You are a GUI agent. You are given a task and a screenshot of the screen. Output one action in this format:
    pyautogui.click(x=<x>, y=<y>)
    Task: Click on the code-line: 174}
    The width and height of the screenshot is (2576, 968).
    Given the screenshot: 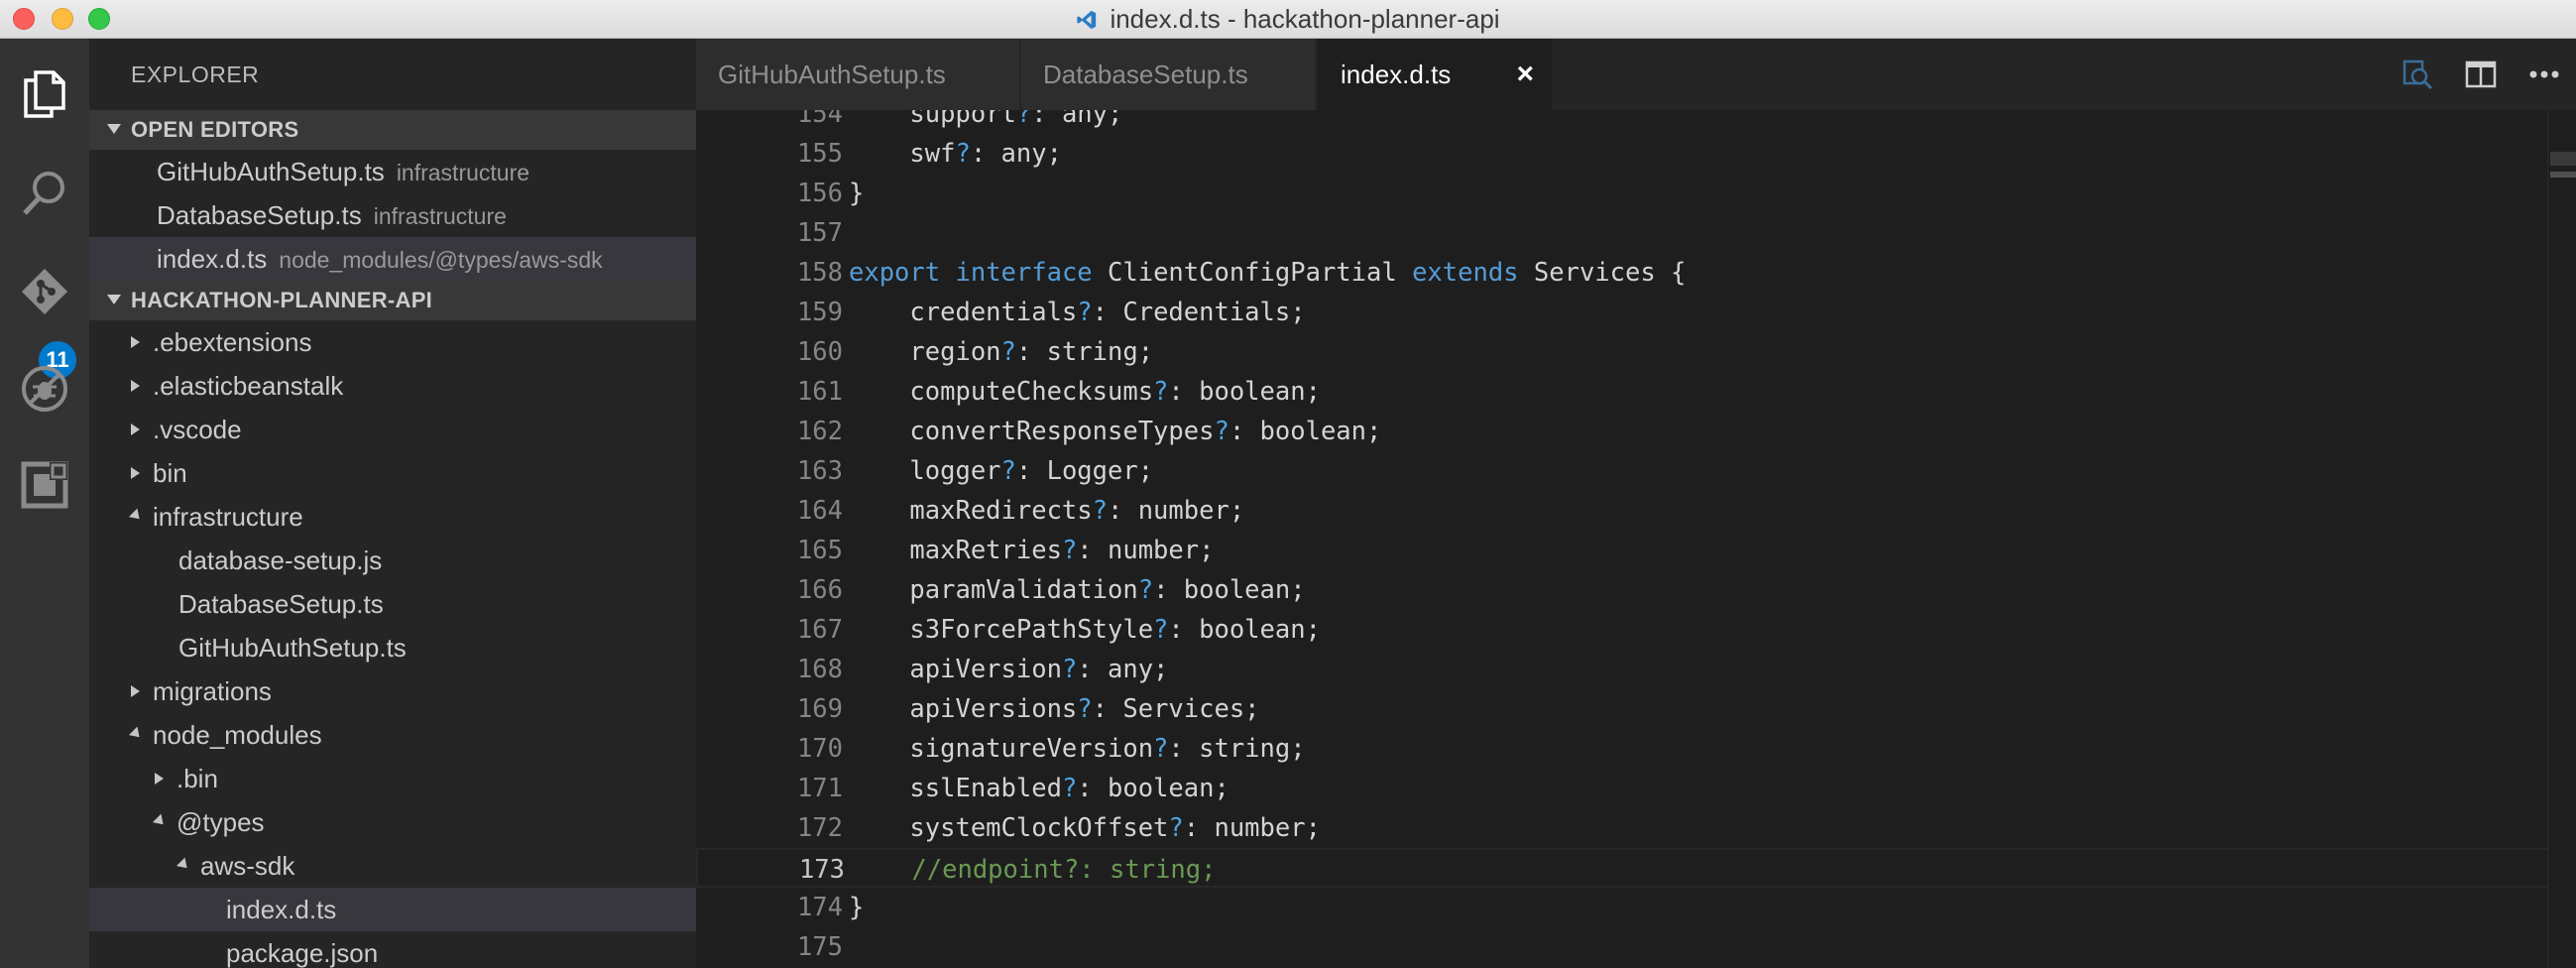 What is the action you would take?
    pyautogui.click(x=1623, y=907)
    